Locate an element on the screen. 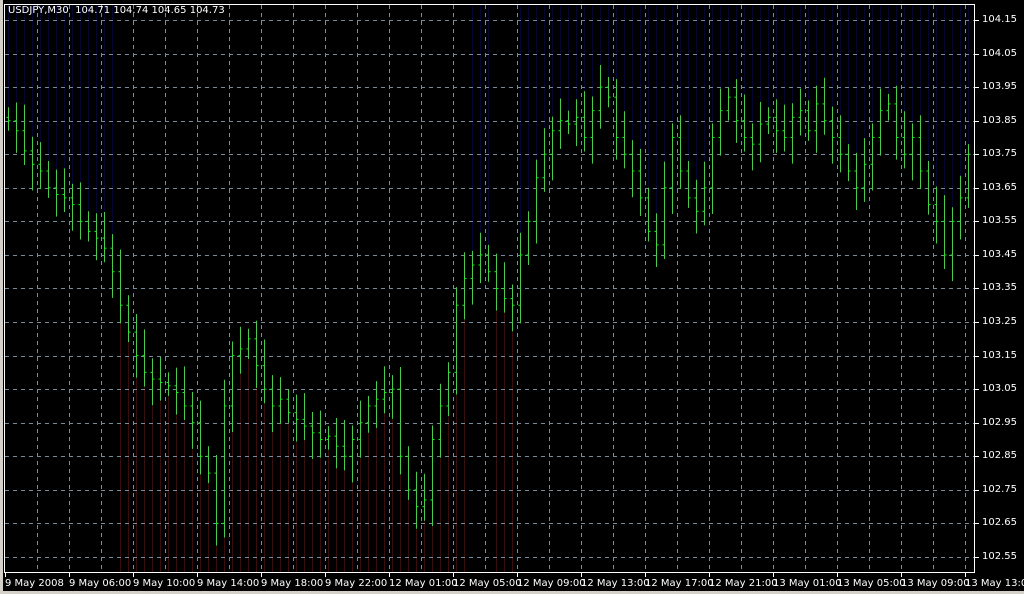  price-label: 104.15 is located at coordinates (999, 19).